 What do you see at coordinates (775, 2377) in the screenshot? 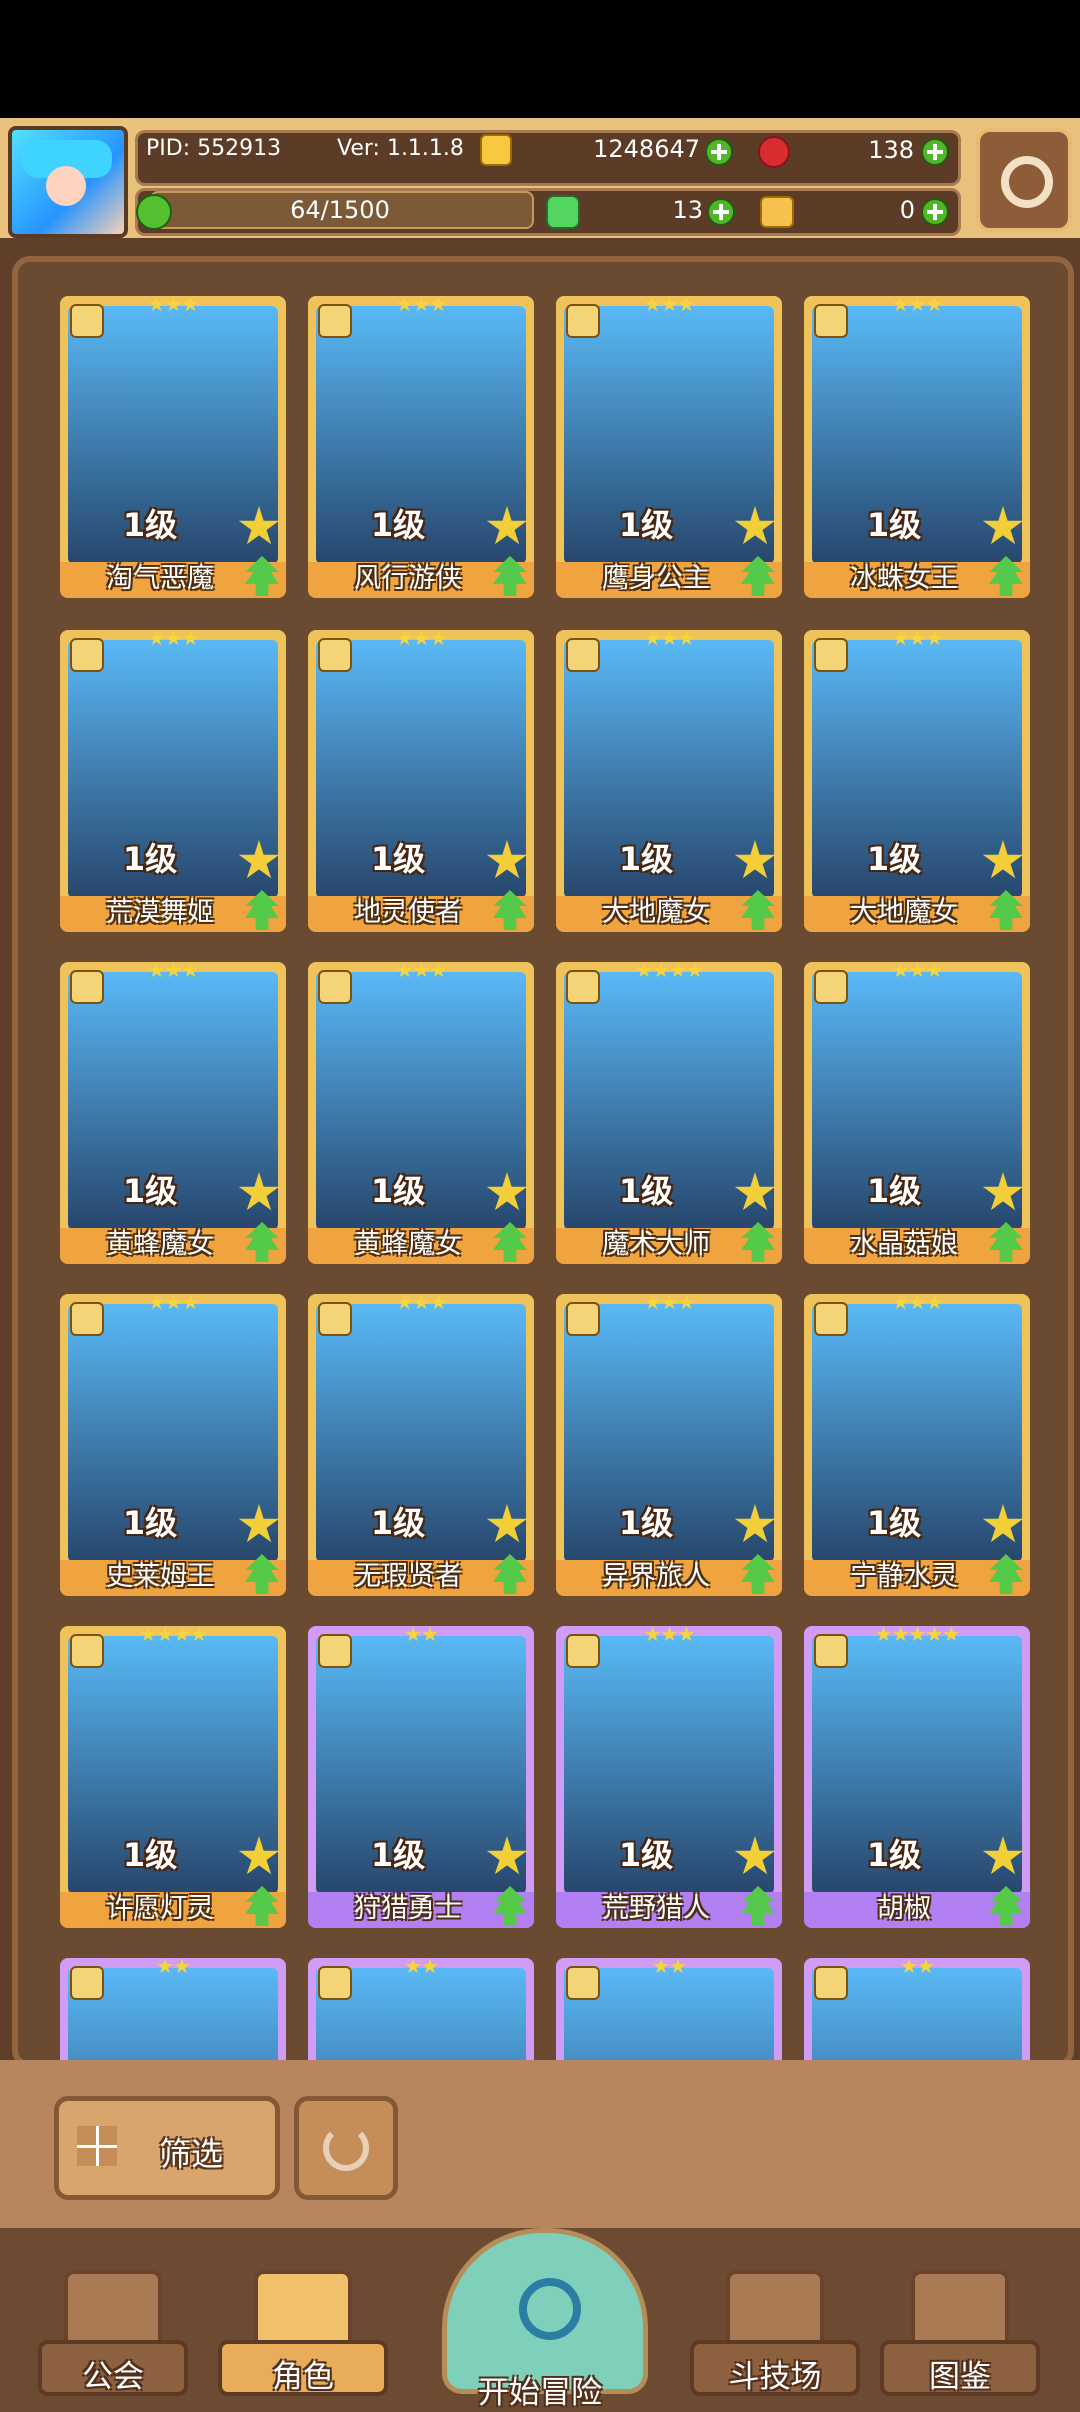
I see `nav-arena-label: 斗技场` at bounding box center [775, 2377].